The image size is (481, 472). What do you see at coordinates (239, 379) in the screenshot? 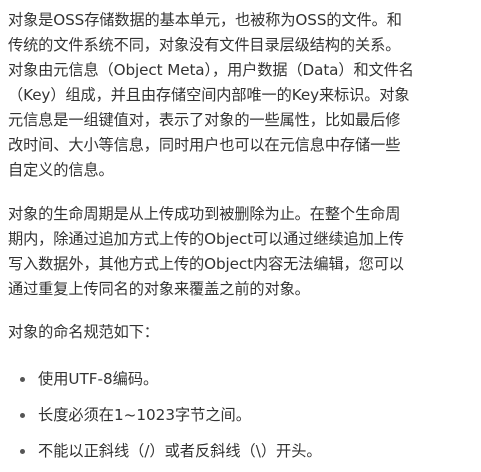
I see `list-item: 使用UTF-8编码。` at bounding box center [239, 379].